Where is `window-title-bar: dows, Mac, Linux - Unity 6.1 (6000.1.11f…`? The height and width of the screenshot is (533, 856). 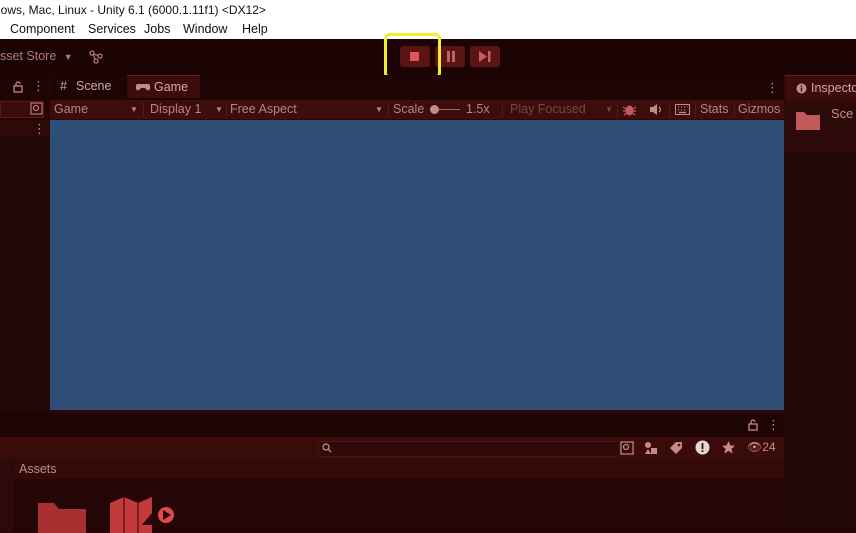 window-title-bar: dows, Mac, Linux - Unity 6.1 (6000.1.11f… is located at coordinates (428, 10).